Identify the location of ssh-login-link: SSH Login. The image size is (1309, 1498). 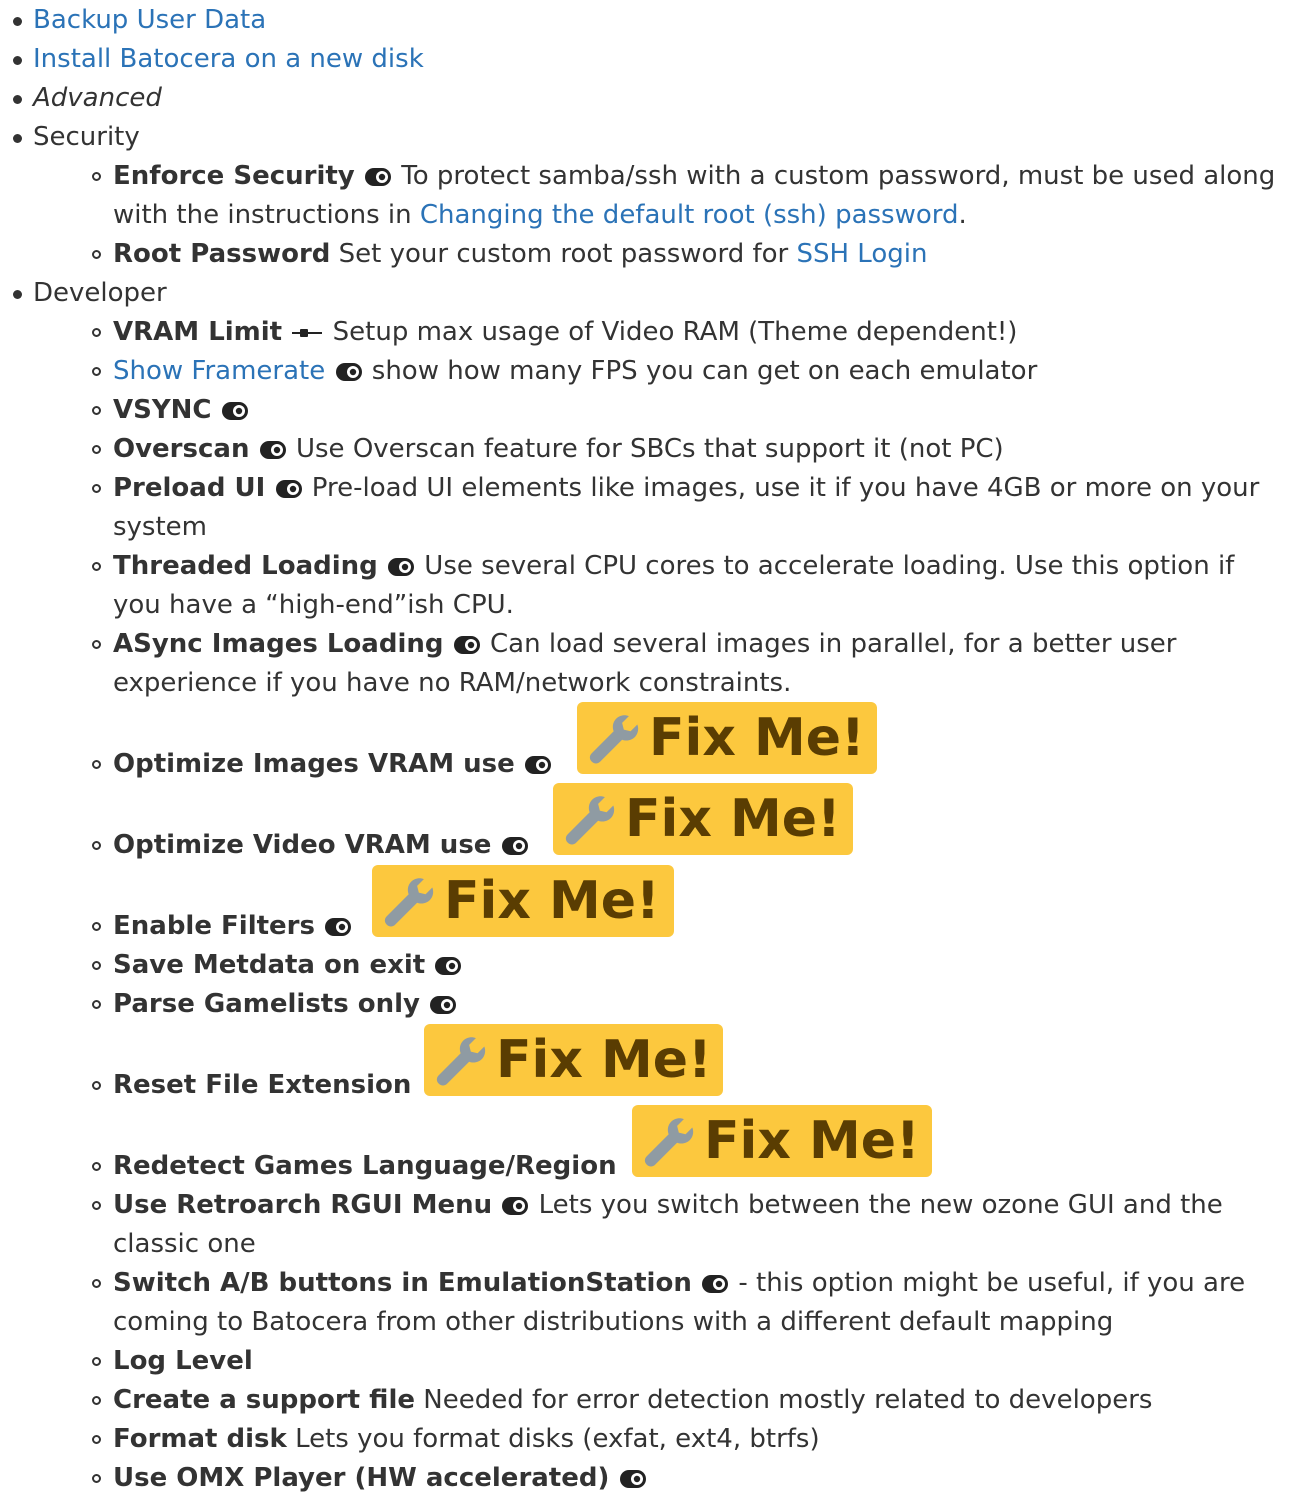
(861, 254).